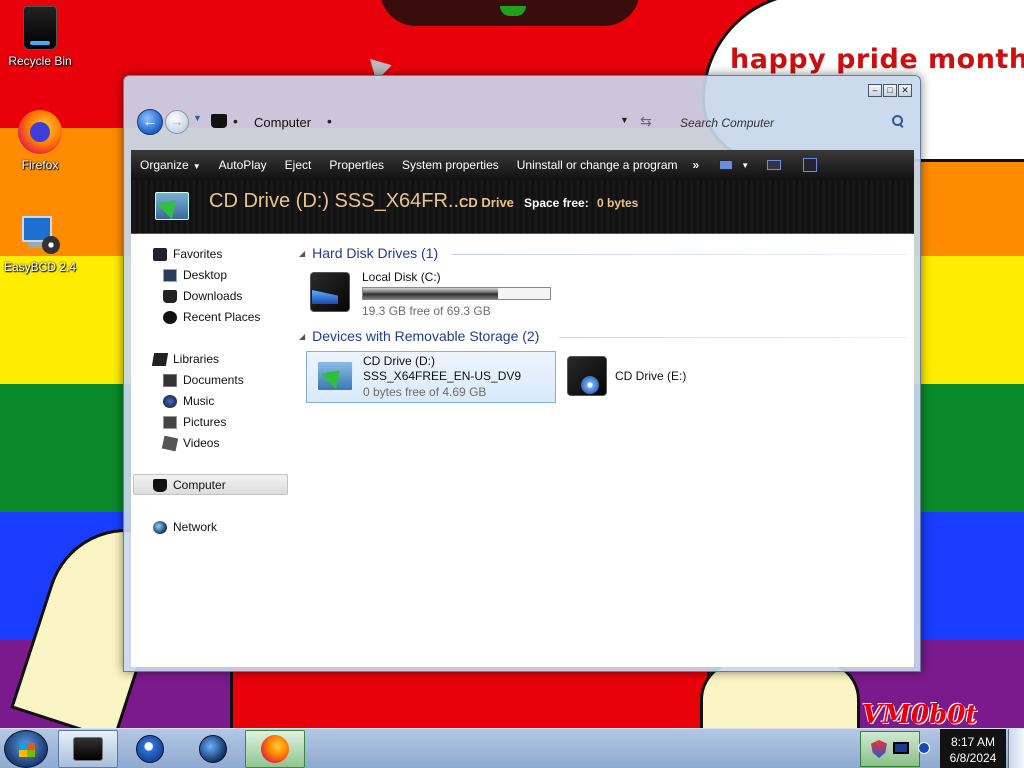 The height and width of the screenshot is (768, 1024). Describe the element at coordinates (898, 121) in the screenshot. I see `search-icon` at that location.